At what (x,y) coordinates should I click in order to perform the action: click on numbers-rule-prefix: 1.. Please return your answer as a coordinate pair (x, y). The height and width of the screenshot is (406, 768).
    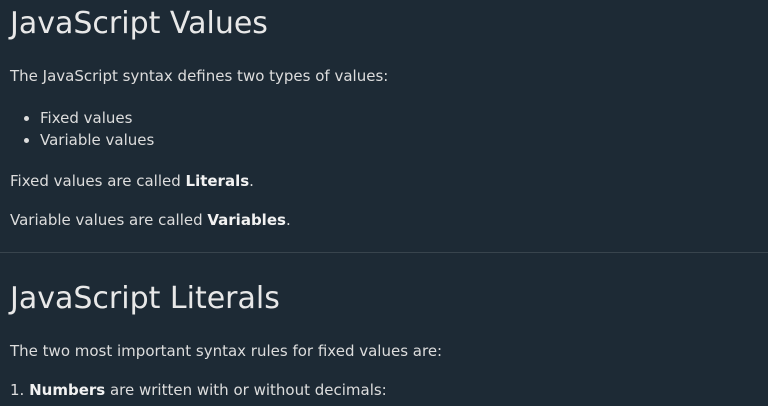
    Looking at the image, I should click on (20, 390).